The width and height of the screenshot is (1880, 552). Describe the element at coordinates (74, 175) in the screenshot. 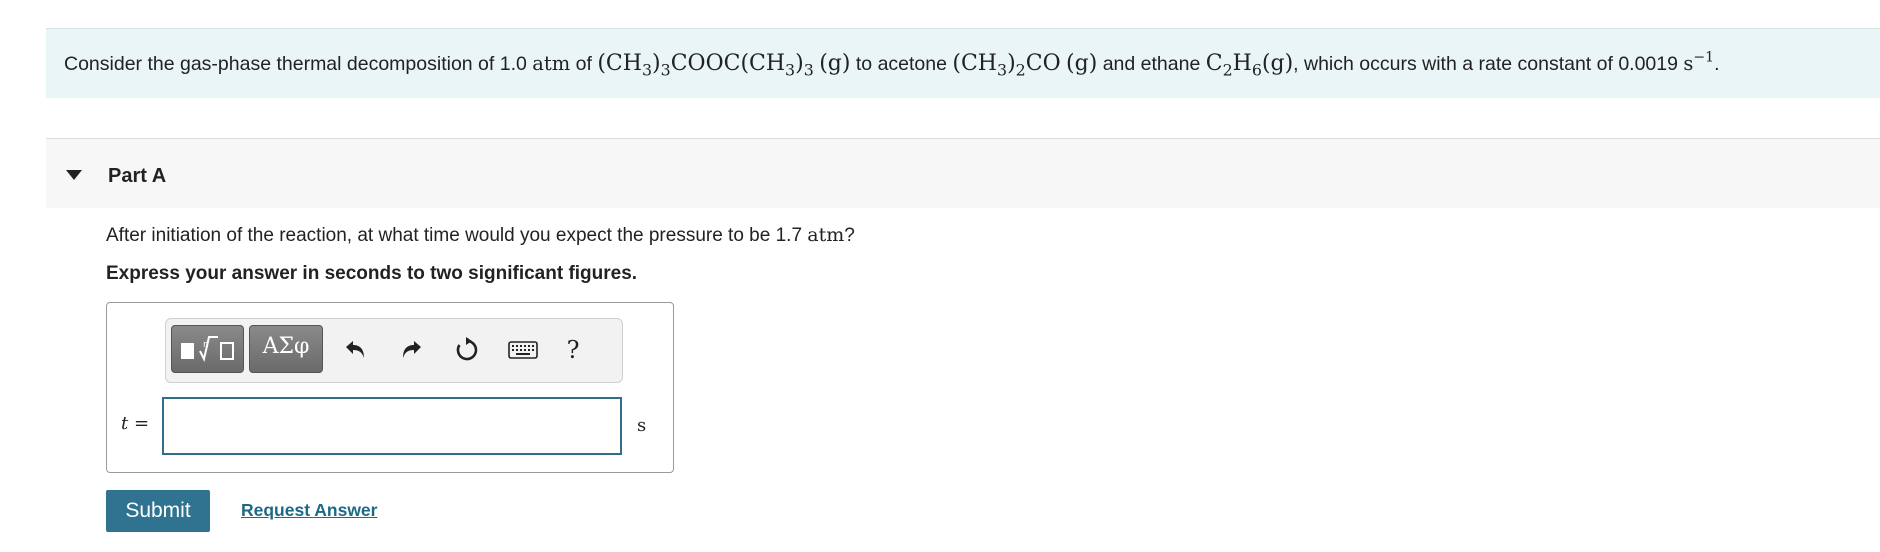

I see `collapse-triangle-icon` at that location.